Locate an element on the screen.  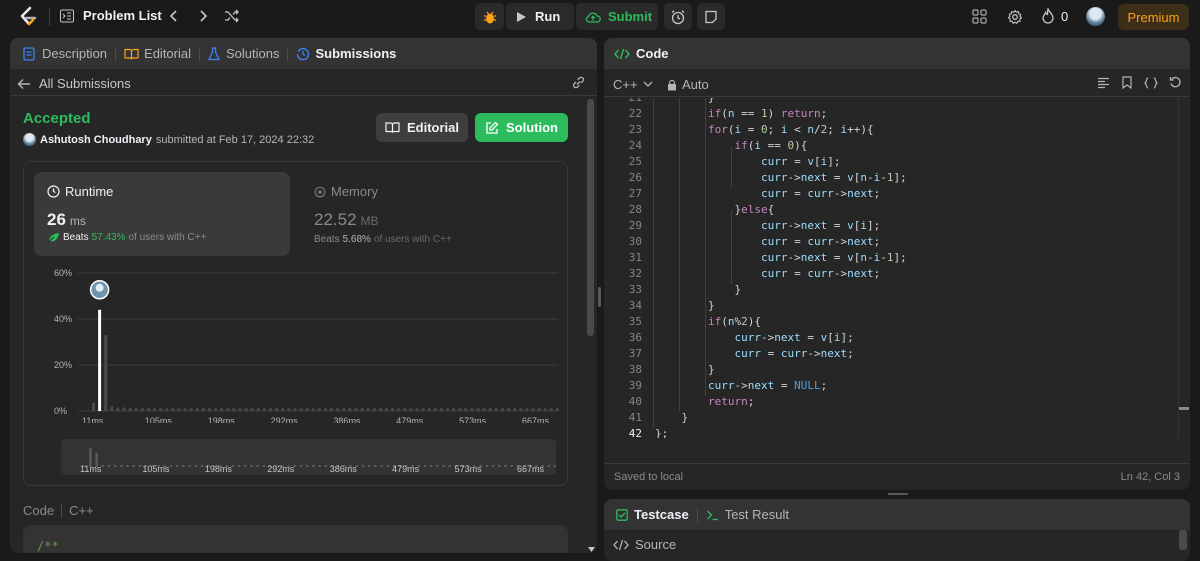
code-line: 38 } is located at coordinates (659, 370).